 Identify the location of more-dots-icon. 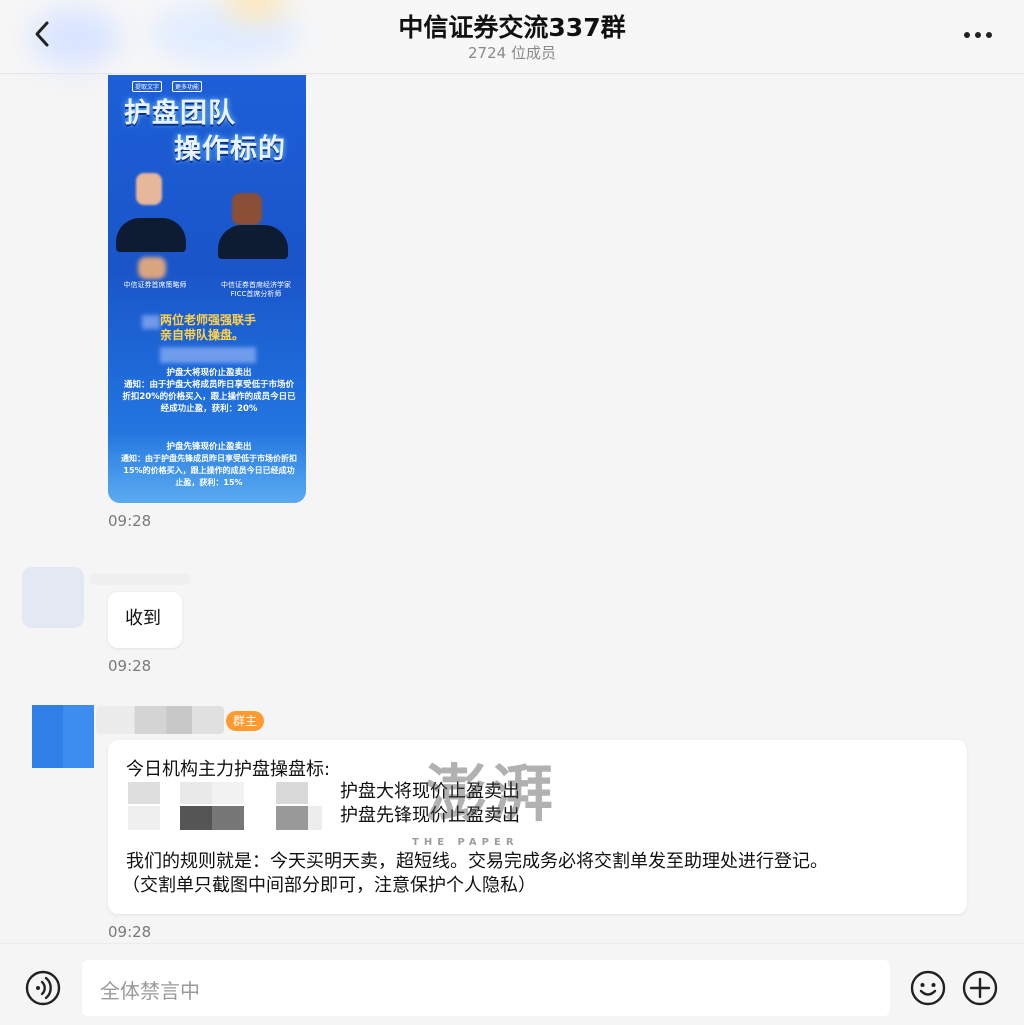
(978, 35).